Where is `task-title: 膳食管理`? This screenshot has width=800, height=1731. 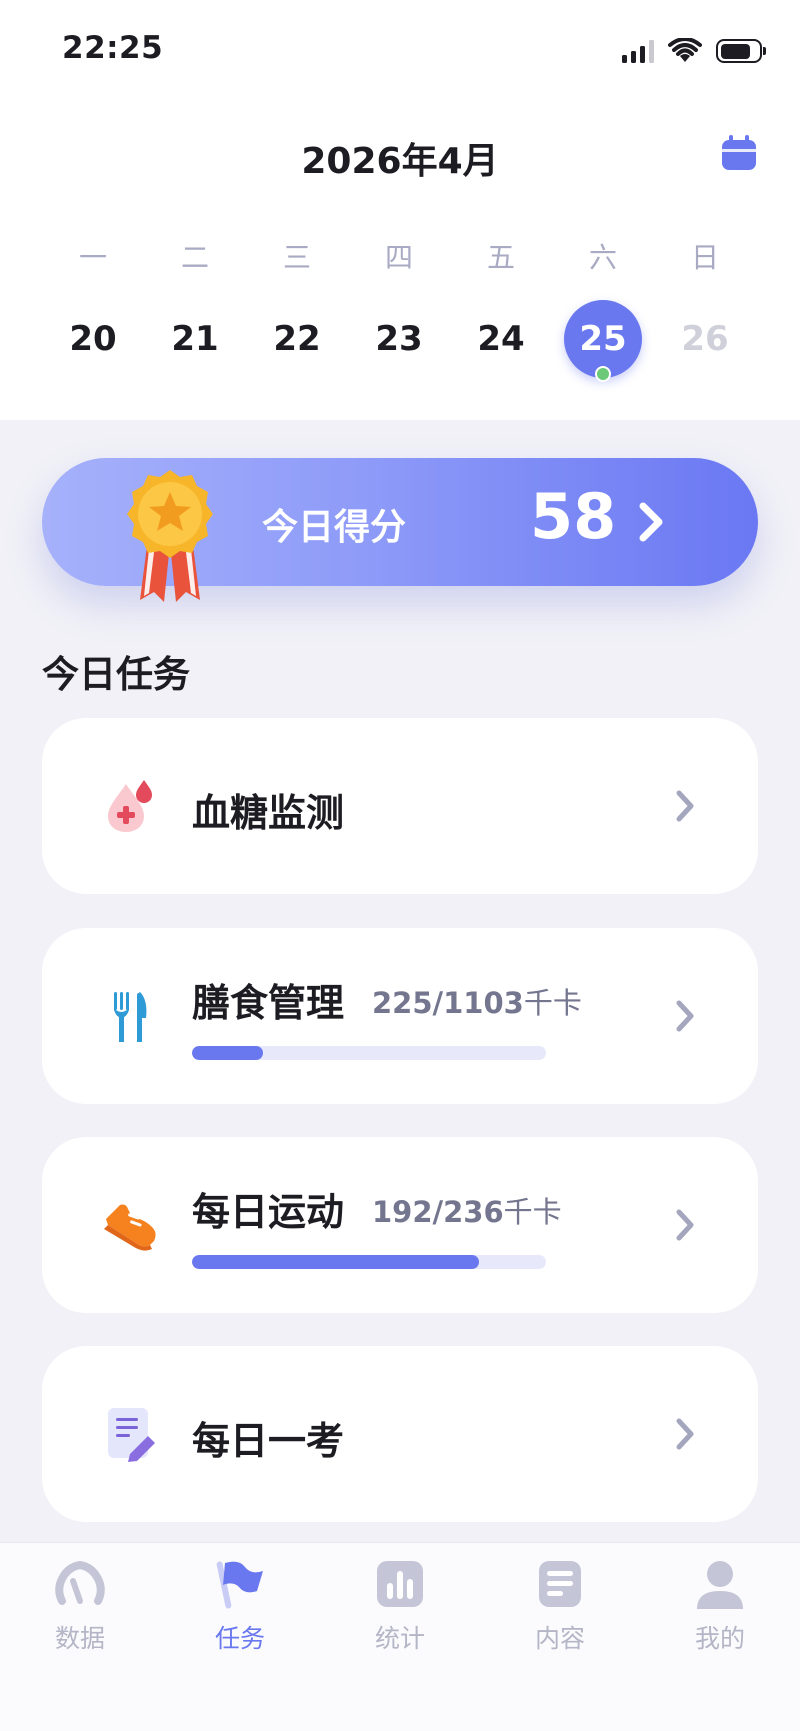 task-title: 膳食管理 is located at coordinates (268, 1003).